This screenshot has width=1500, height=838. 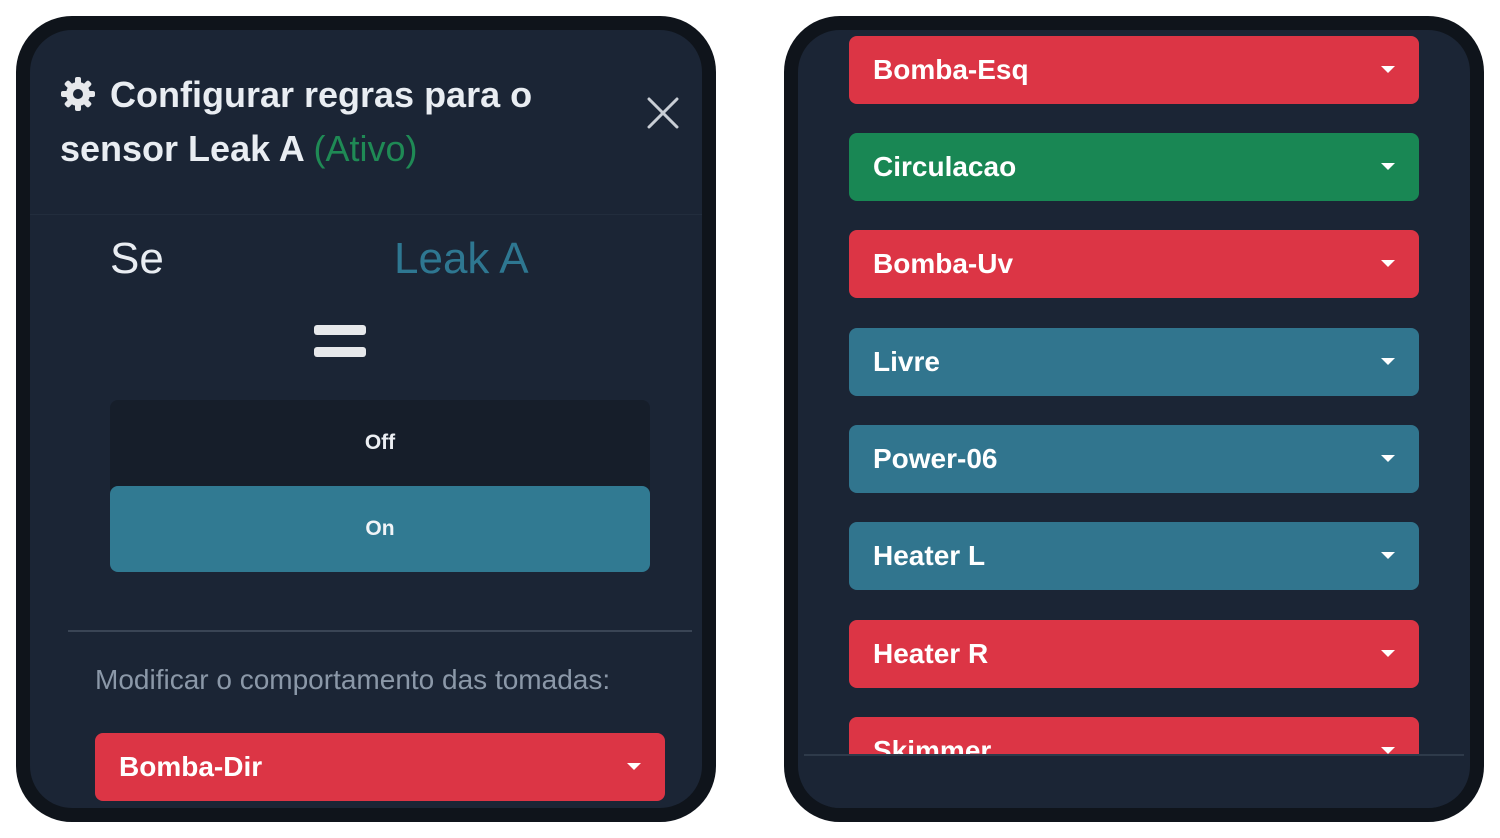 I want to click on status-badge: (Ativo), so click(x=365, y=148).